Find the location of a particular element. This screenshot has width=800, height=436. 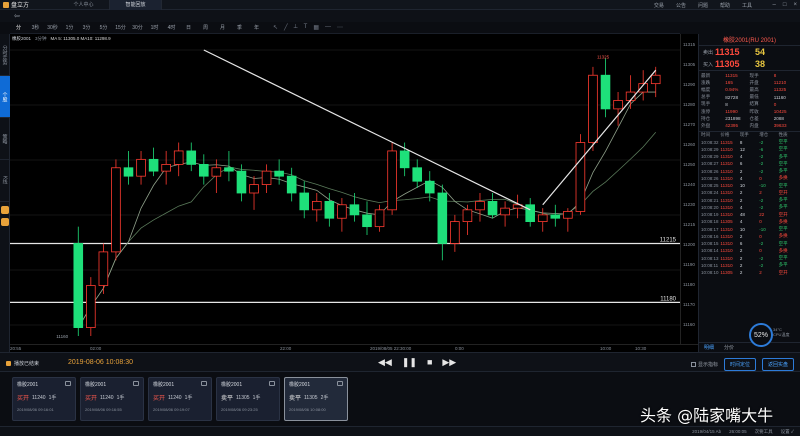

back-arrow-icon: ⇦ is located at coordinates (17, 16).